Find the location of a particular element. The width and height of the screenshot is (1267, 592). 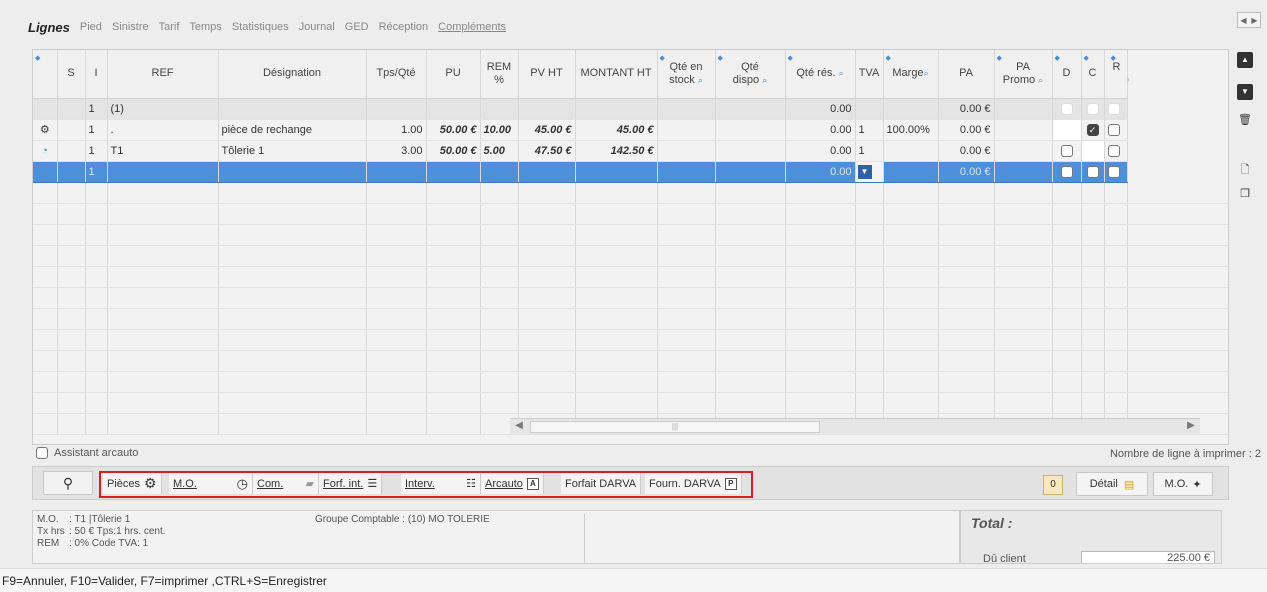

forfait-int-button: Forf. int. ☰ is located at coordinates (351, 483).